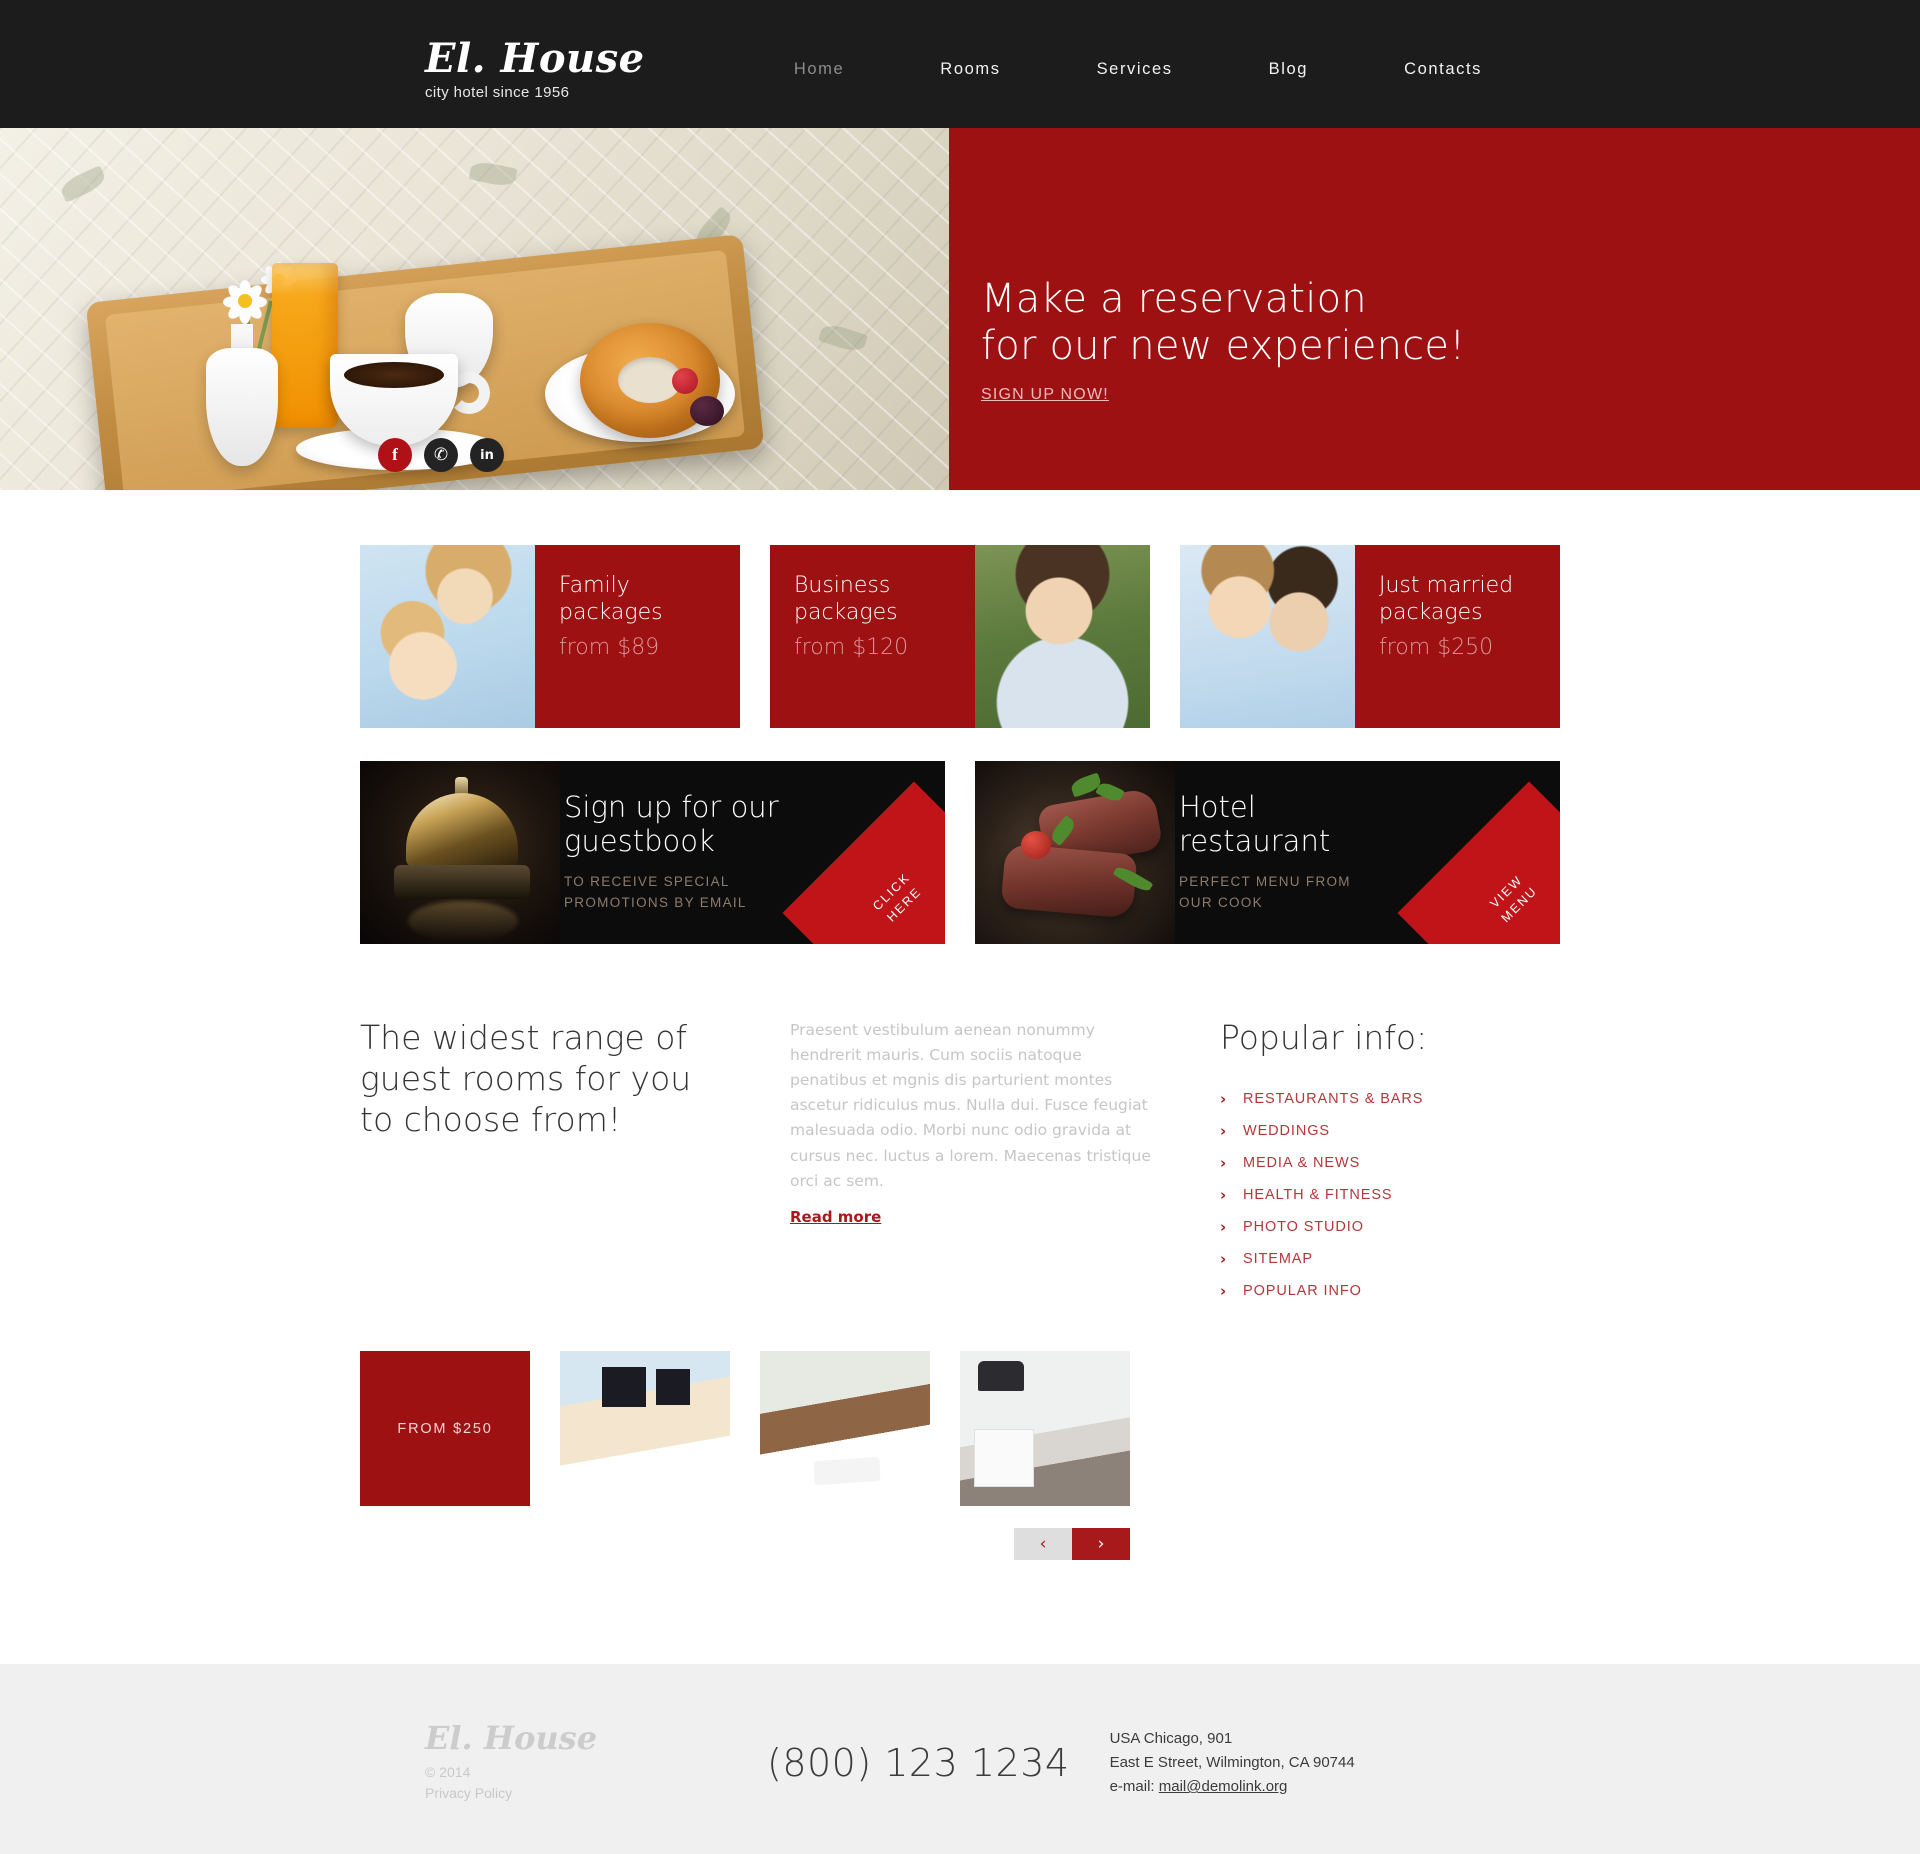  What do you see at coordinates (447, 636) in the screenshot?
I see `package-photo-family` at bounding box center [447, 636].